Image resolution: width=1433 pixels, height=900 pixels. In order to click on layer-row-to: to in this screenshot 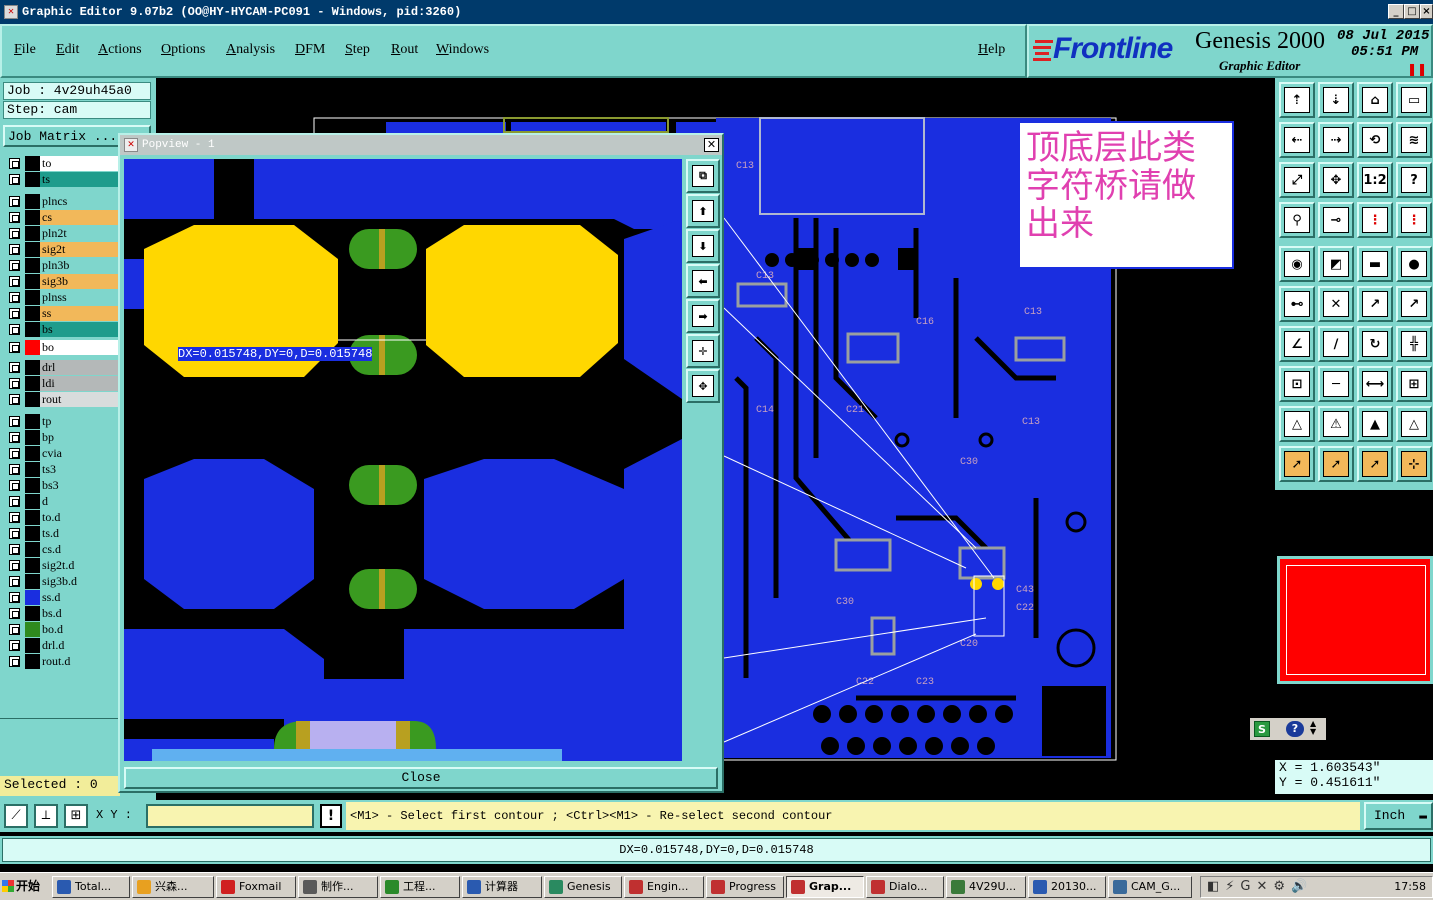, I will do `click(61, 163)`.